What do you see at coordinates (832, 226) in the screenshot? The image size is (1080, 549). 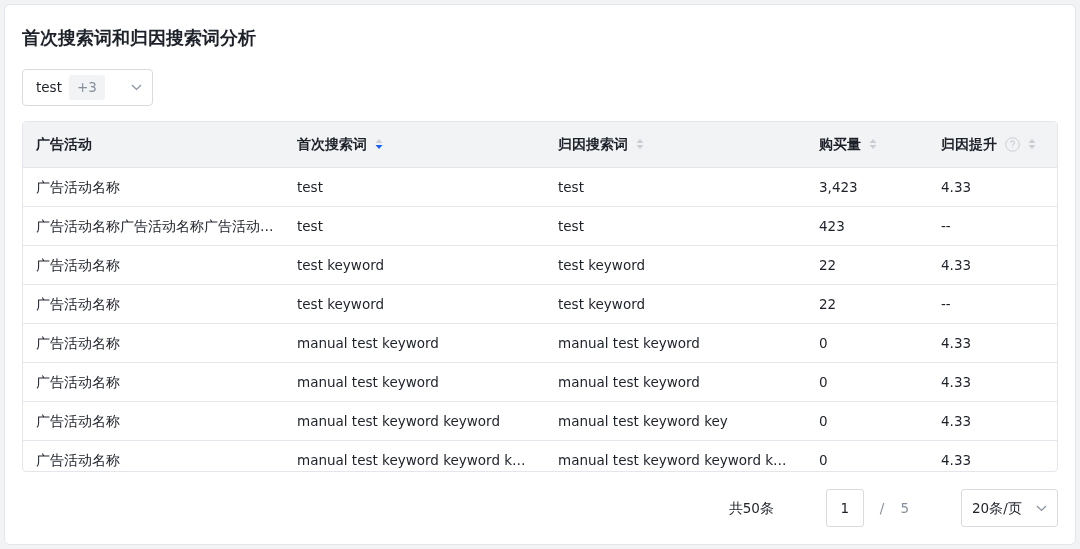 I see `table-cell-text: 423` at bounding box center [832, 226].